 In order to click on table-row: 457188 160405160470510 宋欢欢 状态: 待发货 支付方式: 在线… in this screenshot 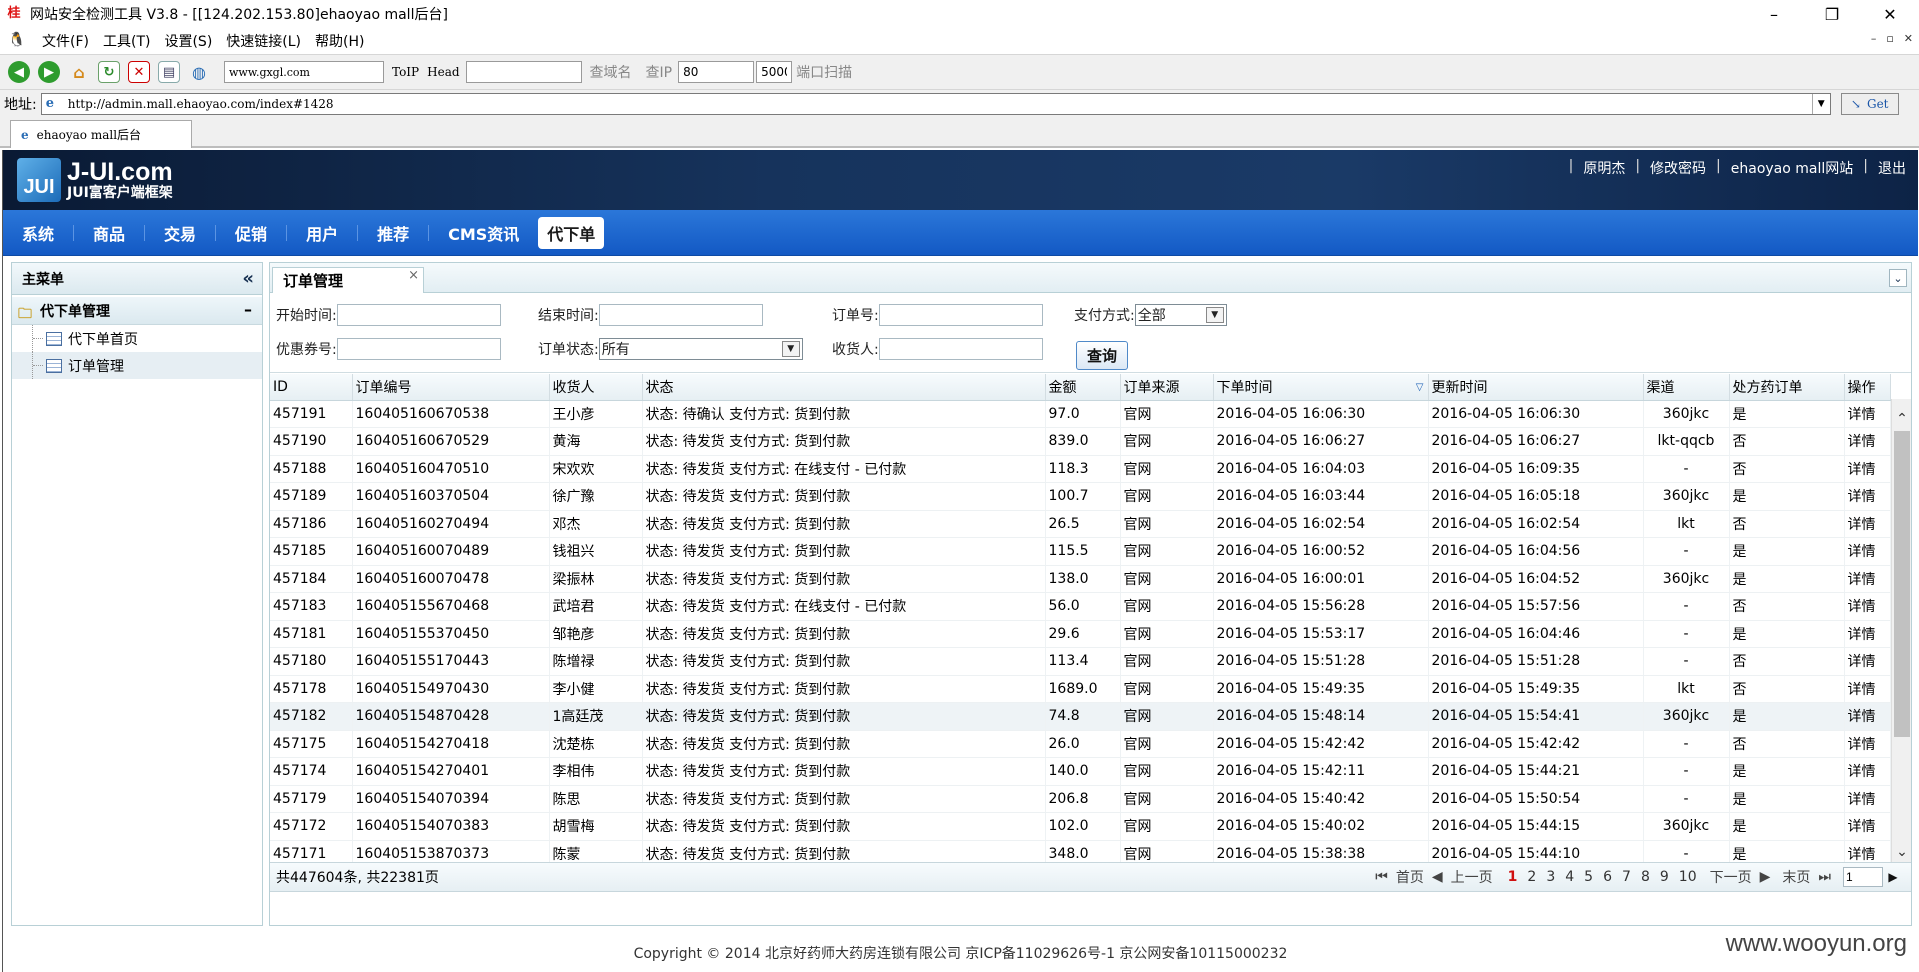, I will do `click(1080, 469)`.